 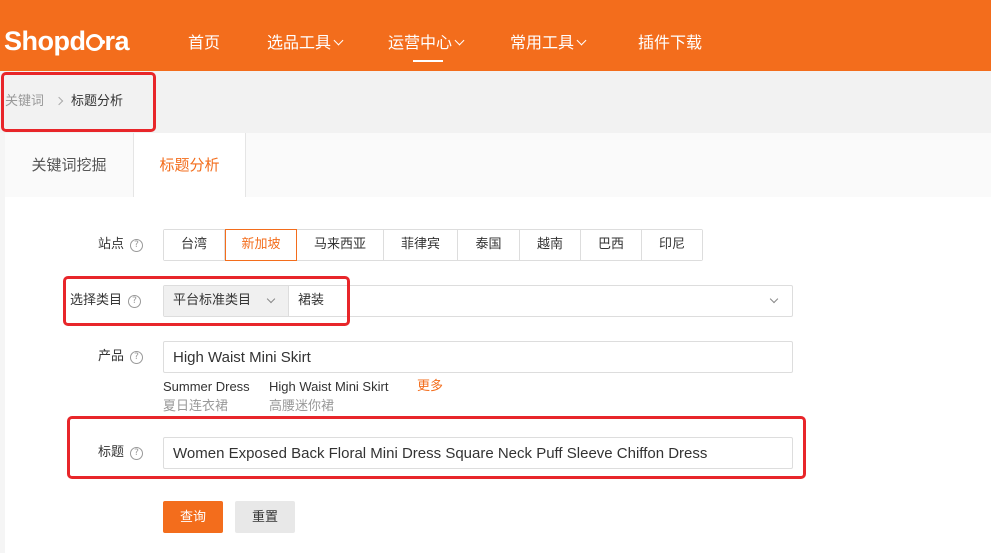 What do you see at coordinates (495, 35) in the screenshot?
I see `top-nav-bar` at bounding box center [495, 35].